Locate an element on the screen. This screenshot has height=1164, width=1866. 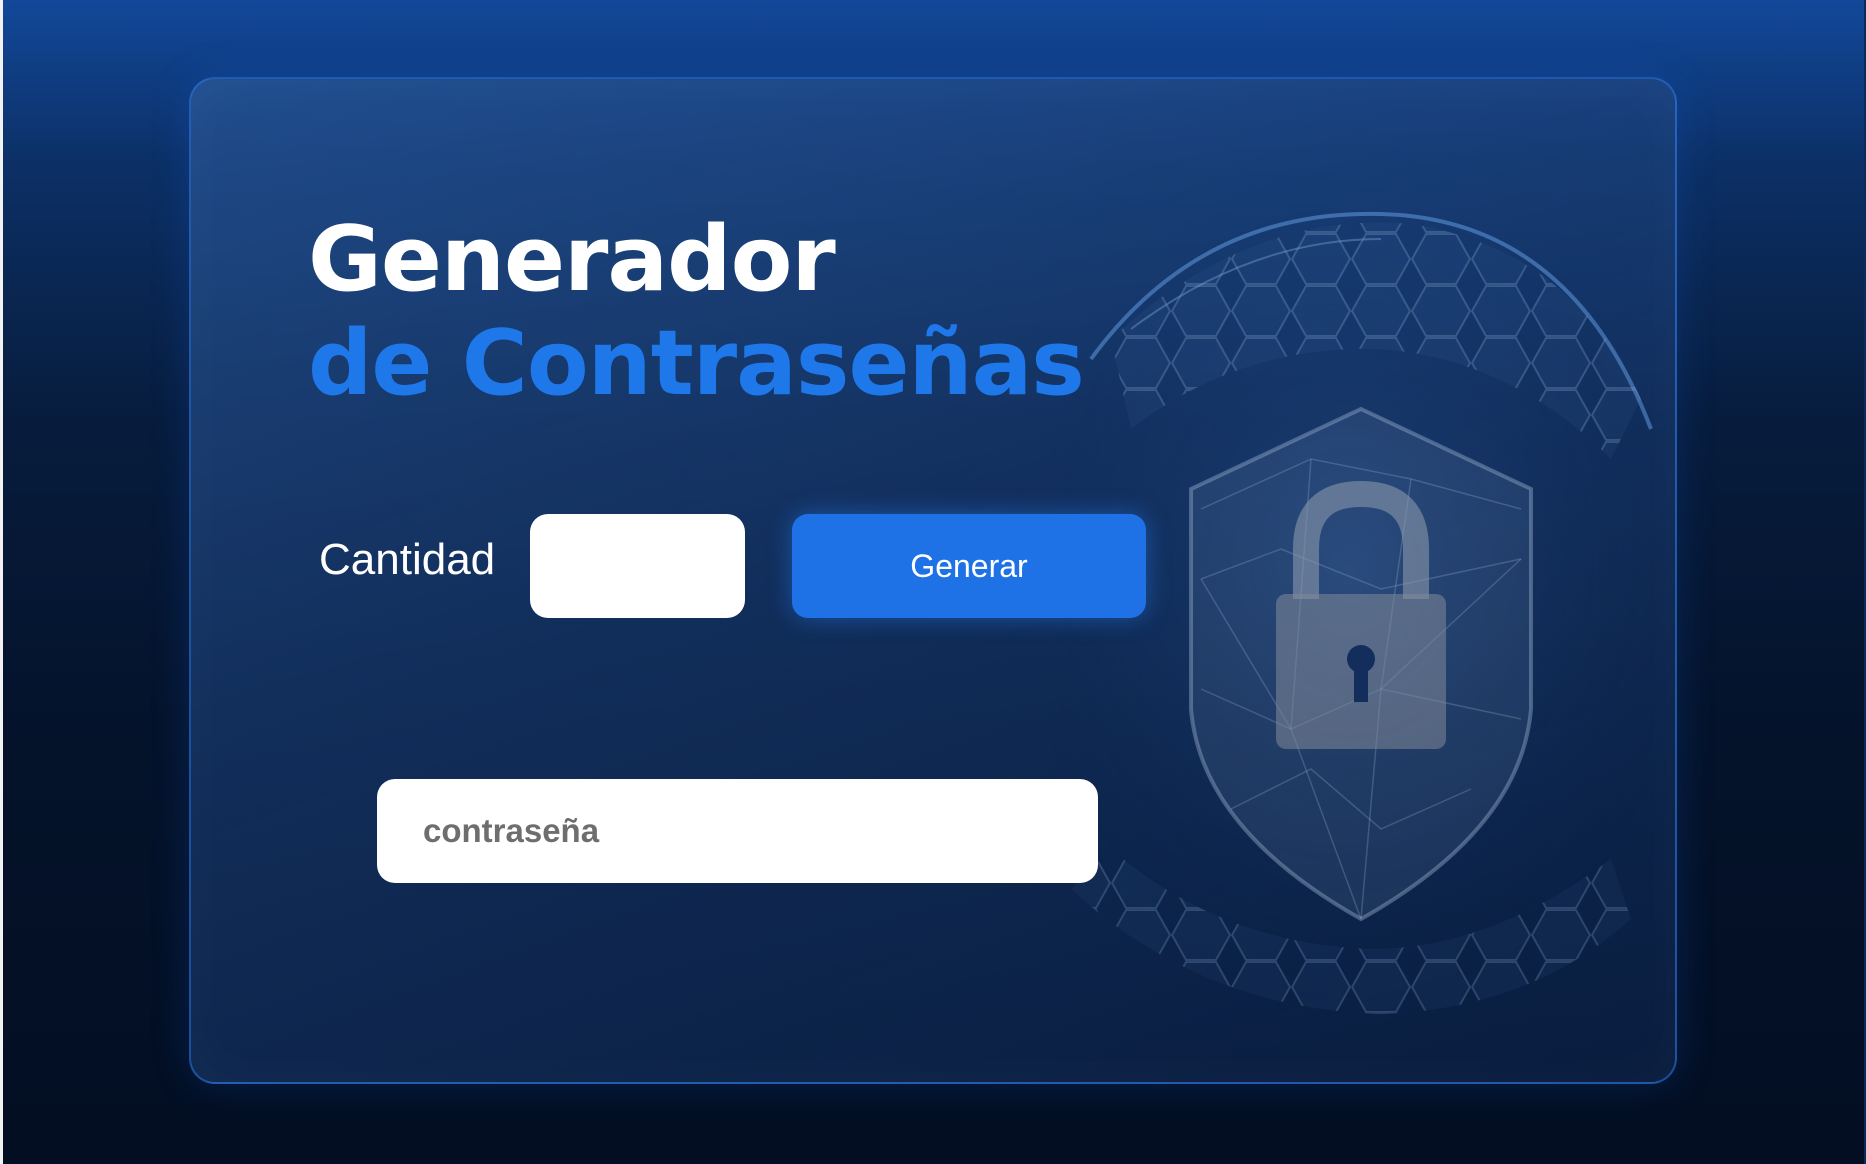
quantity-label: Cantidad is located at coordinates (407, 559).